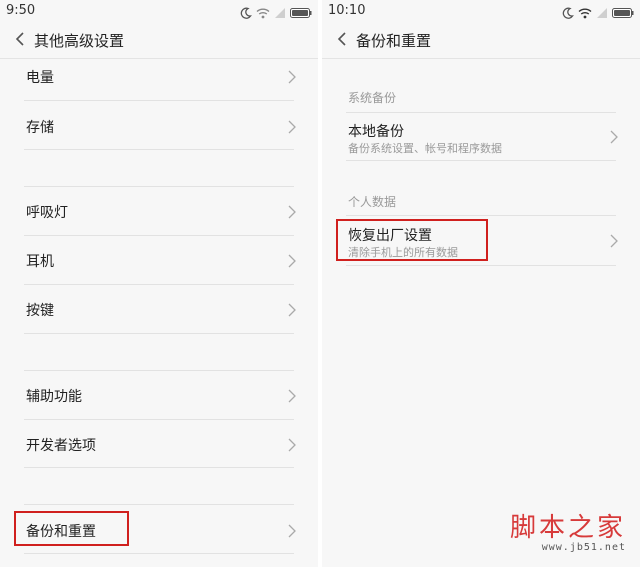 The height and width of the screenshot is (567, 640). Describe the element at coordinates (159, 79) in the screenshot. I see `settings-item-battery: 电量` at that location.